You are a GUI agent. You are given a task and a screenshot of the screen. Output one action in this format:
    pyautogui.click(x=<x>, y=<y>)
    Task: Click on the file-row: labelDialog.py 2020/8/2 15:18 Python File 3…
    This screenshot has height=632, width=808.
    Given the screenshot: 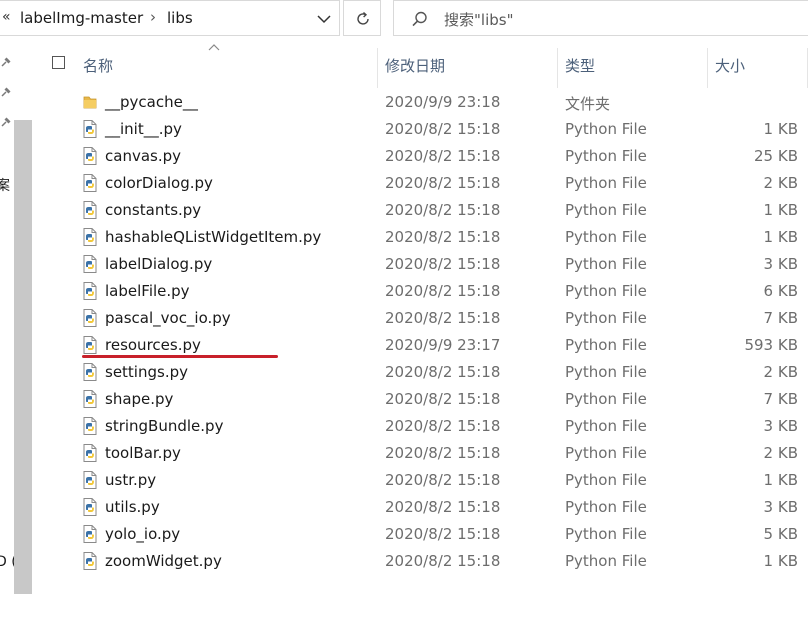 What is the action you would take?
    pyautogui.click(x=421, y=264)
    